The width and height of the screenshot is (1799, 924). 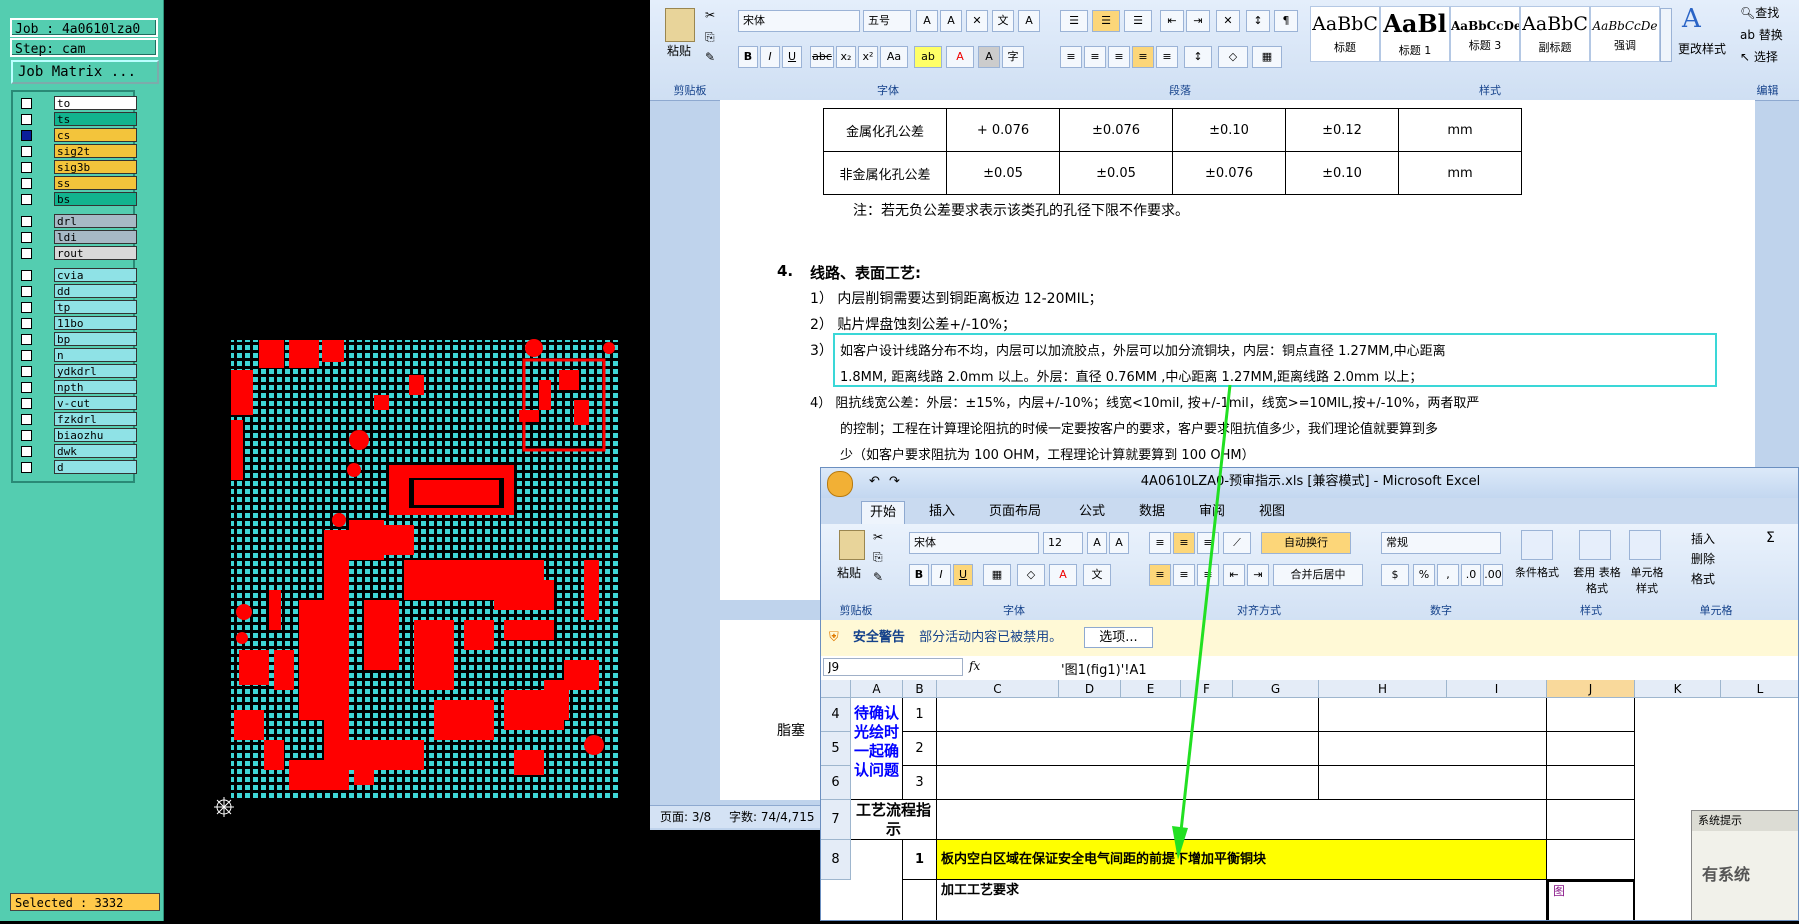 I want to click on layer-name: d, so click(x=95, y=467).